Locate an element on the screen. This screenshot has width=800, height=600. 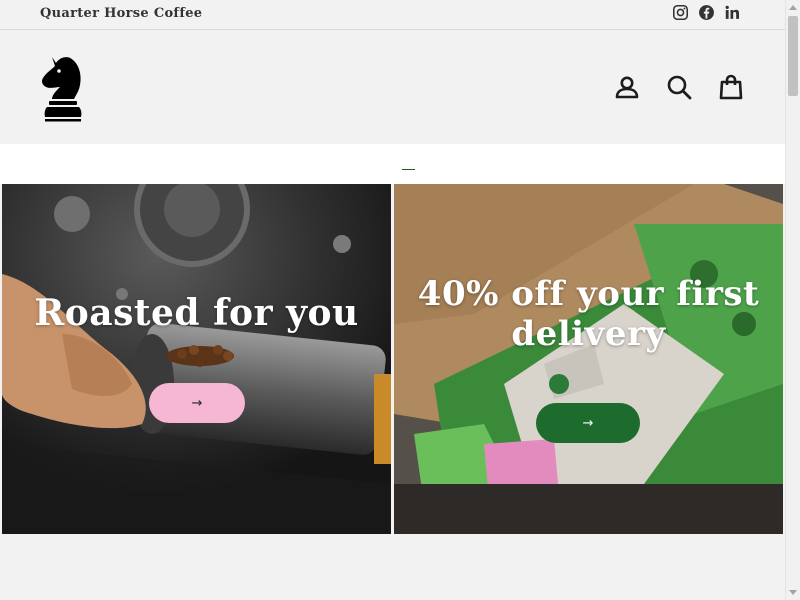
promo-title: Roasted for you is located at coordinates (196, 313).